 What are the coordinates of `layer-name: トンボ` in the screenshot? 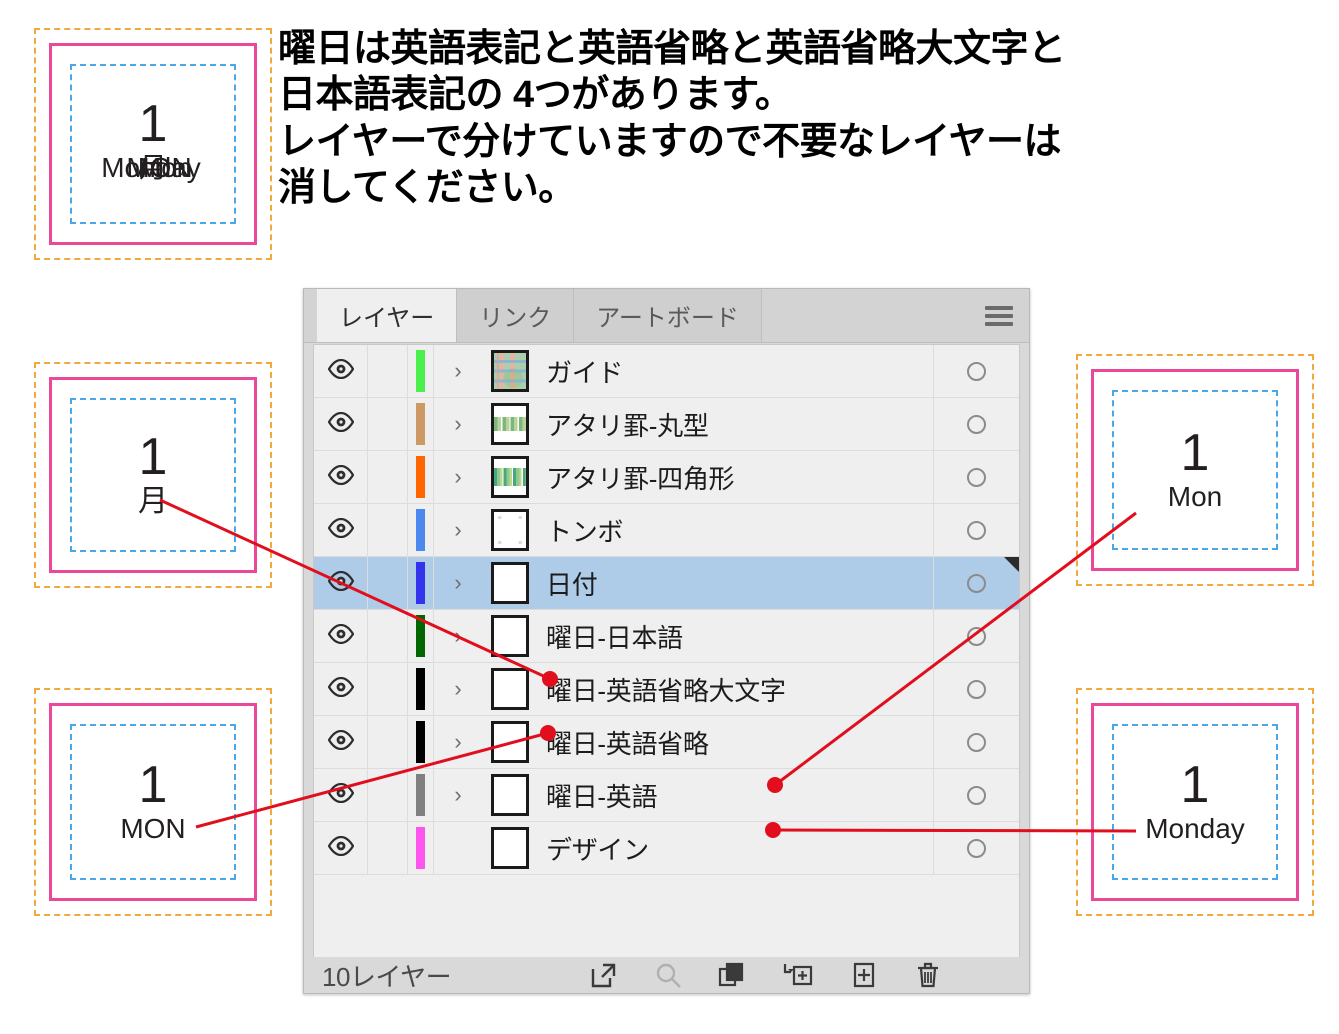 It's located at (735, 530).